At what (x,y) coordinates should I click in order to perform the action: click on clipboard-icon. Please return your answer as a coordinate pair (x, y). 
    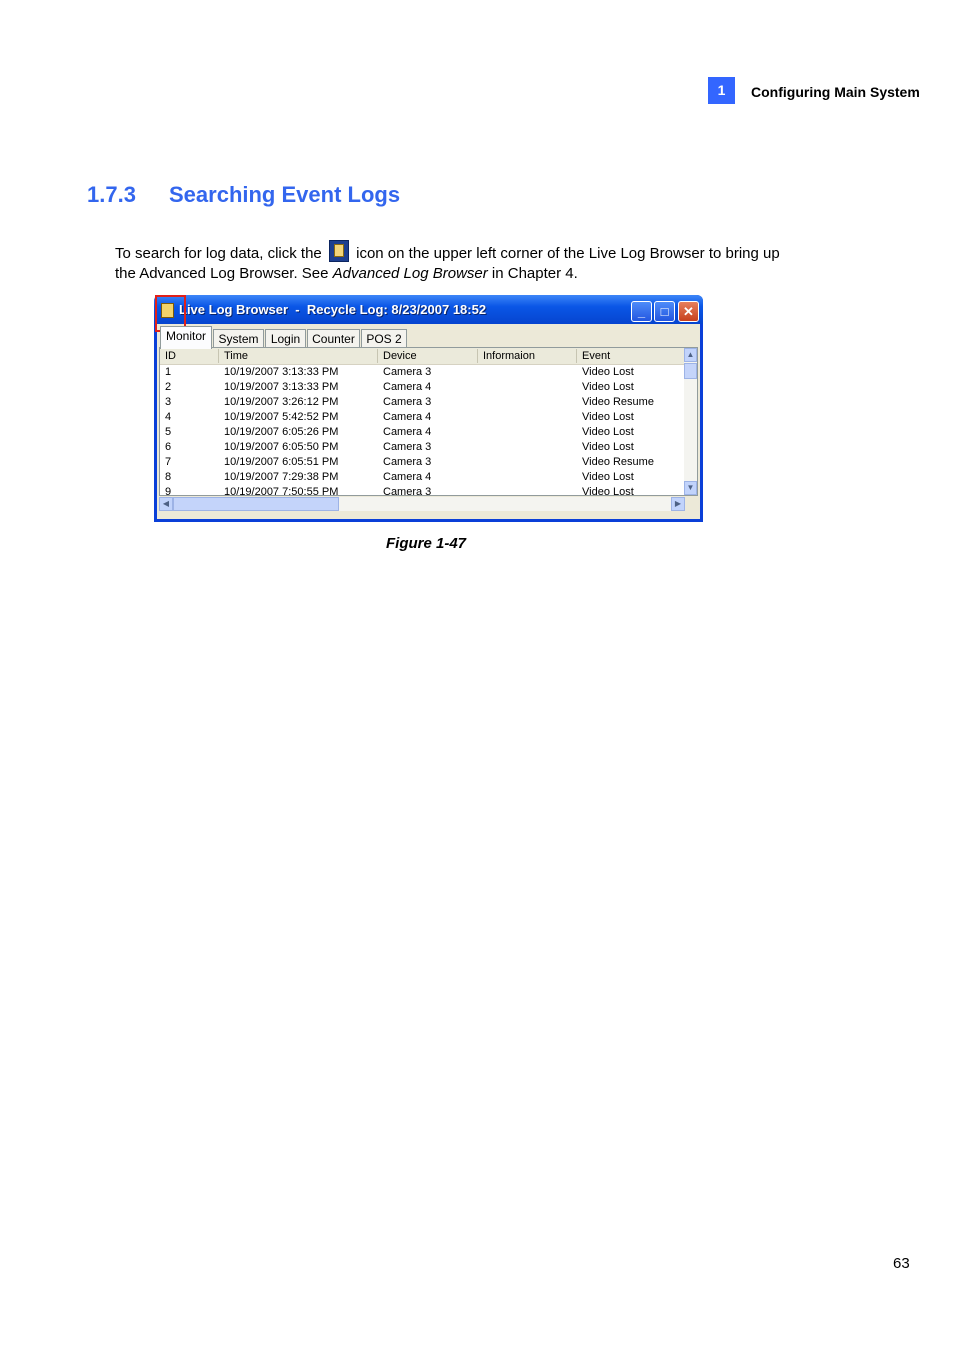
    Looking at the image, I should click on (338, 251).